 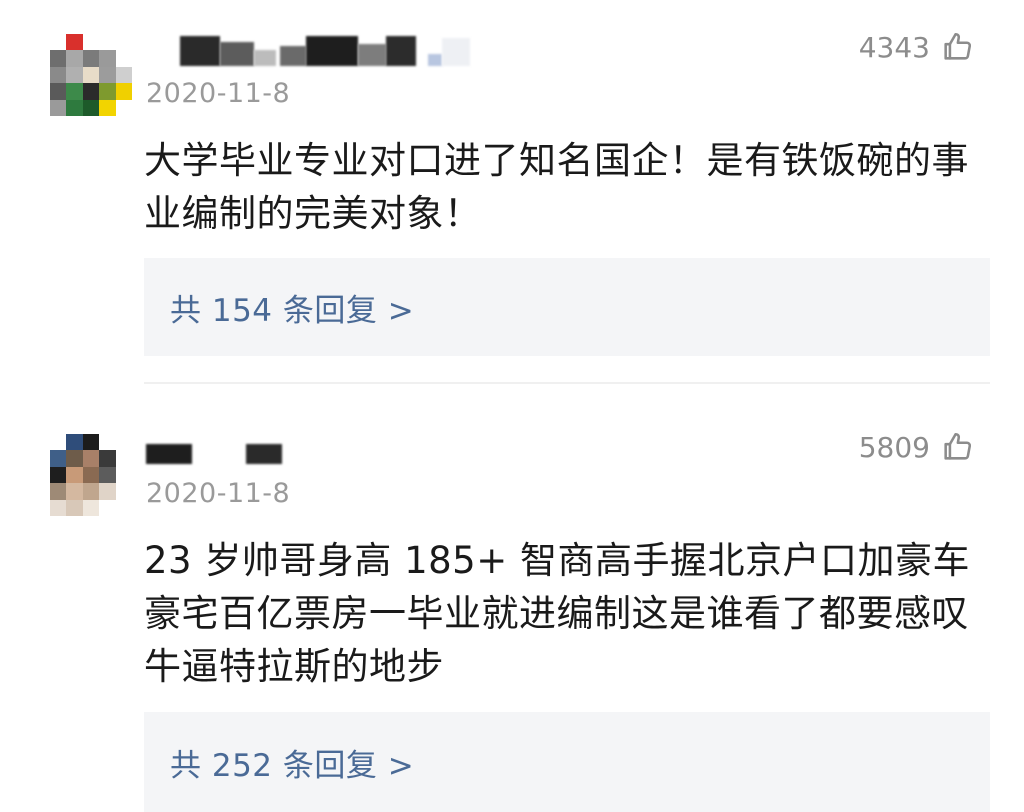 What do you see at coordinates (894, 47) in the screenshot?
I see `like-count: 4343` at bounding box center [894, 47].